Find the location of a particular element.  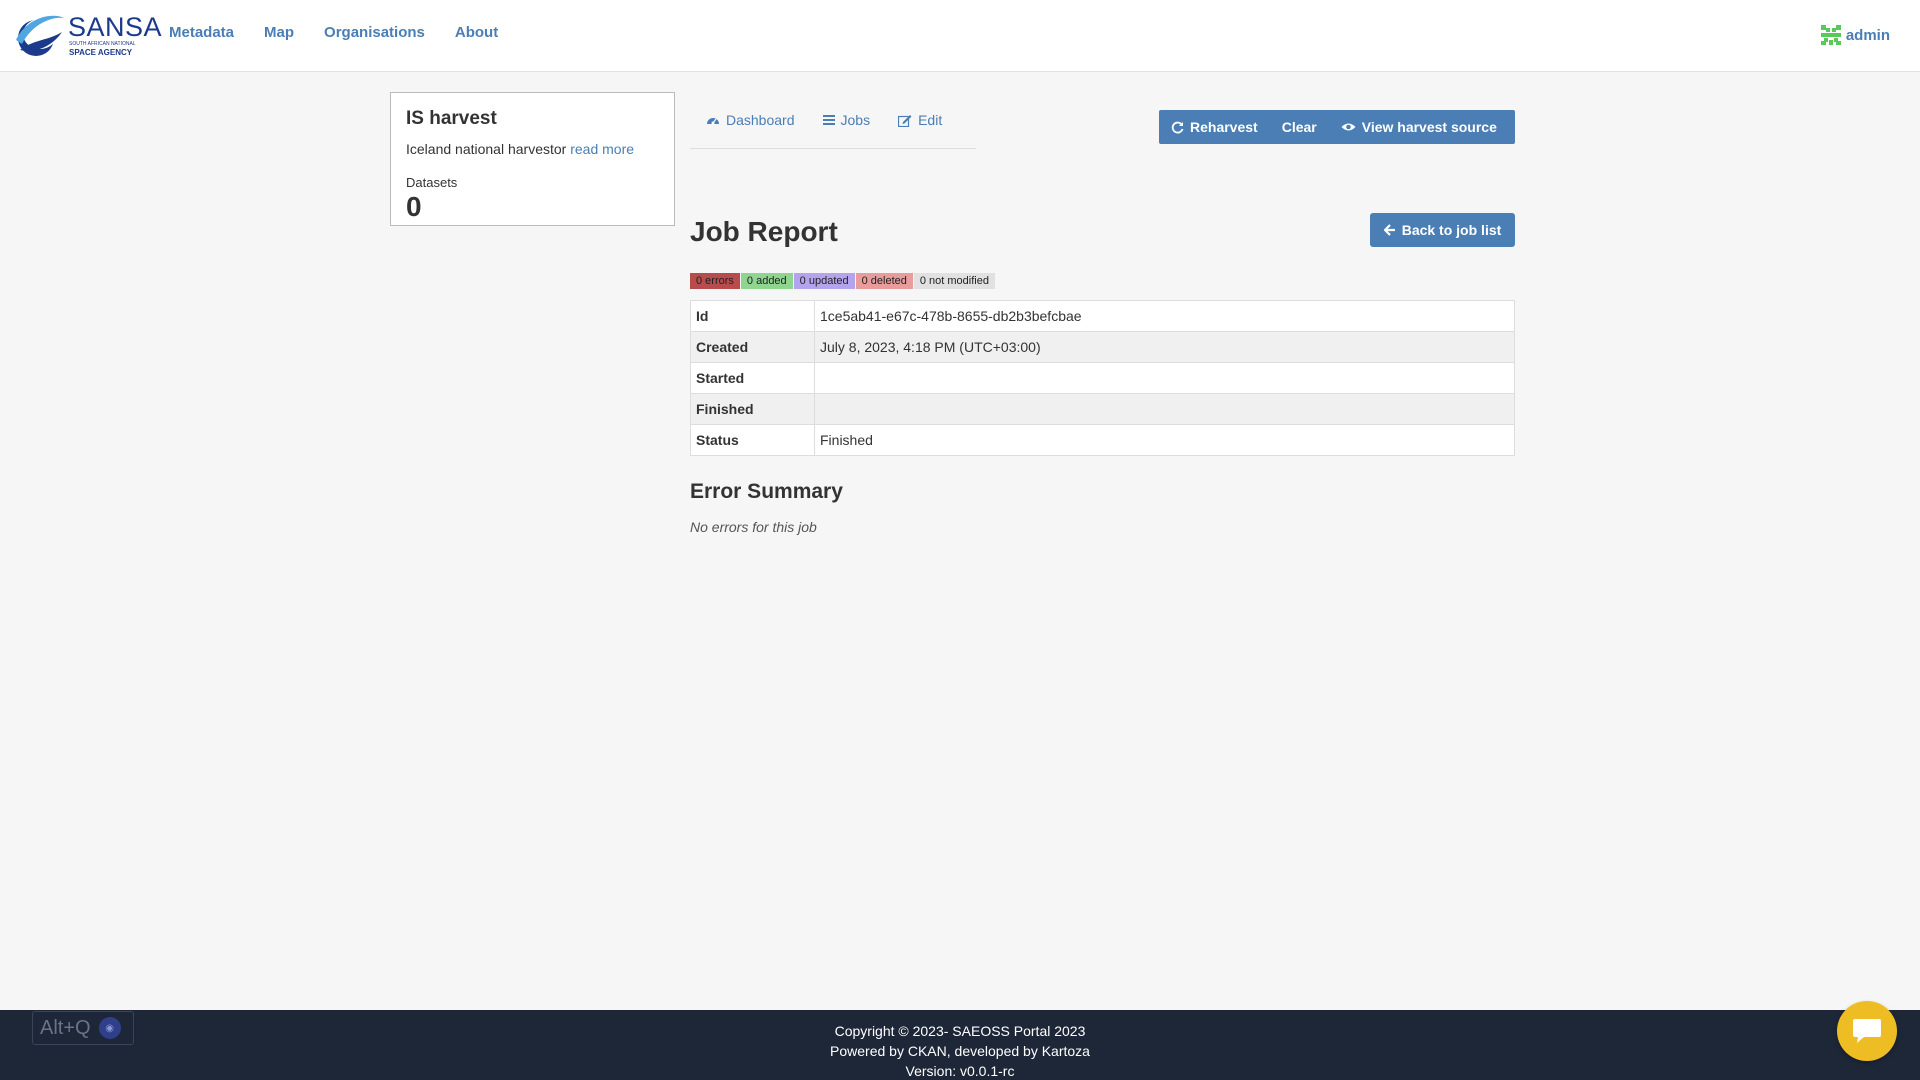

table-row: Finished is located at coordinates (1102, 409).